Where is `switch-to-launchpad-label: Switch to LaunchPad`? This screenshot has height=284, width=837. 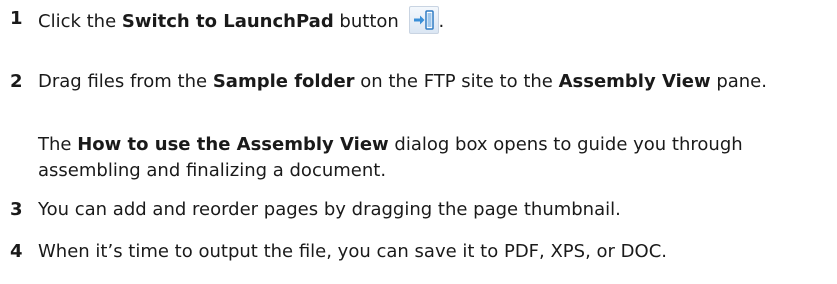 switch-to-launchpad-label: Switch to LaunchPad is located at coordinates (227, 21).